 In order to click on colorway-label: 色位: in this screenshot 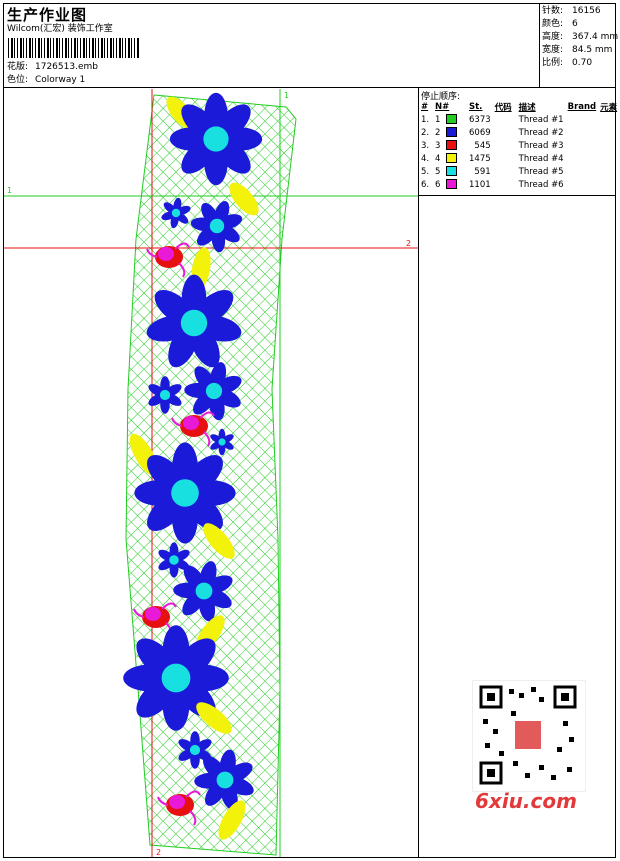, I will do `click(18, 80)`.